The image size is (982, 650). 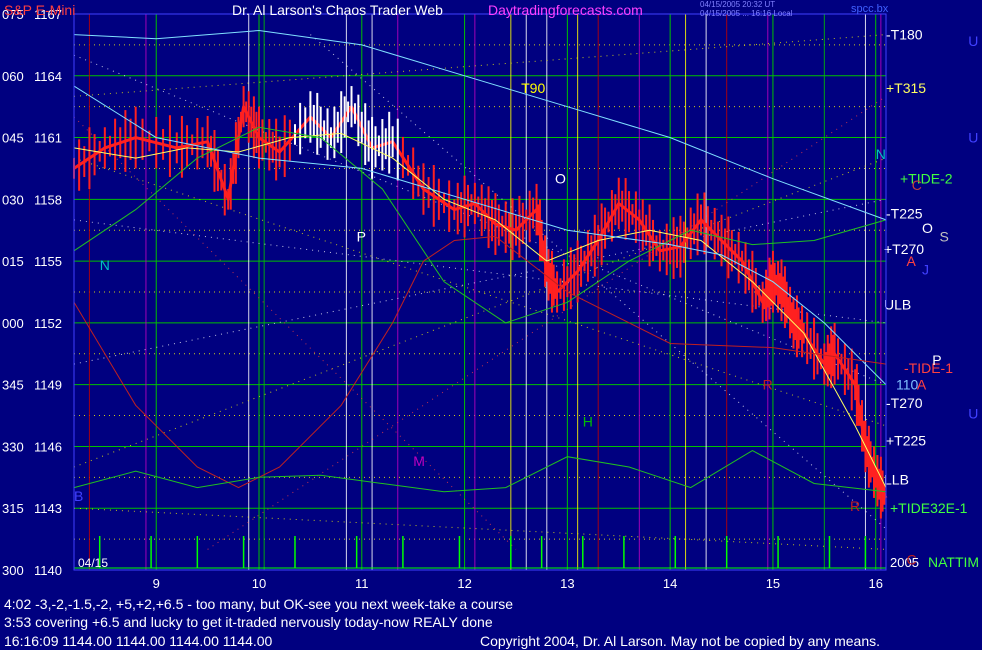 What do you see at coordinates (156, 583) in the screenshot?
I see `x-tick-label: 9` at bounding box center [156, 583].